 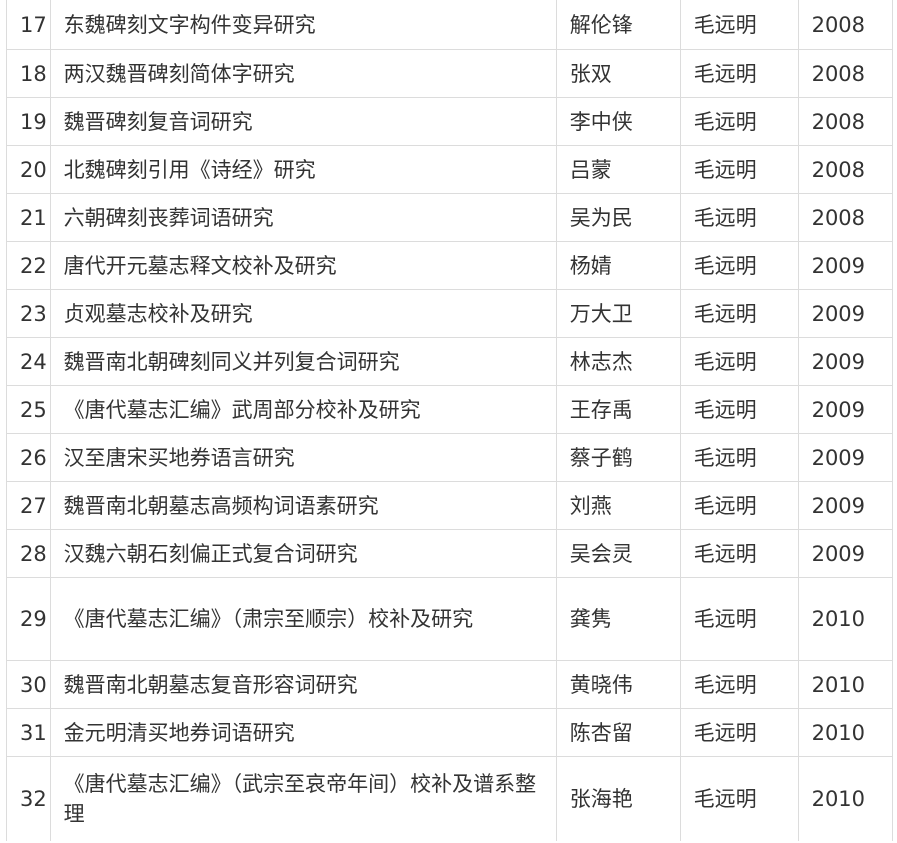 I want to click on row-number: 21, so click(x=28, y=217).